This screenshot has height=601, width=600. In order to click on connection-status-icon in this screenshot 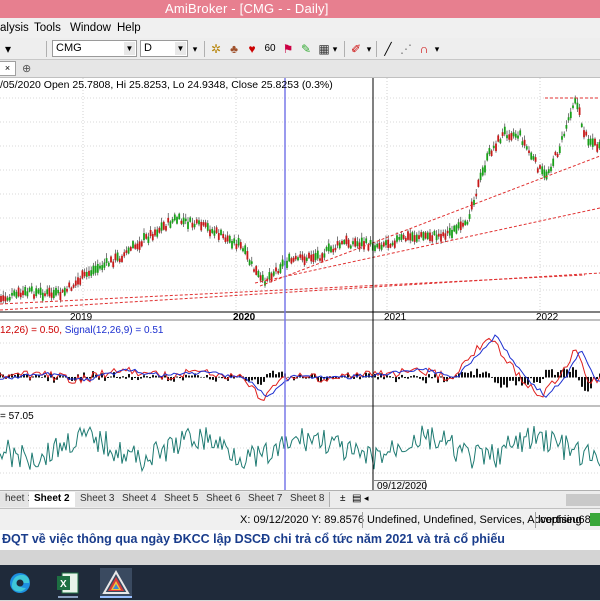, I will do `click(595, 519)`.